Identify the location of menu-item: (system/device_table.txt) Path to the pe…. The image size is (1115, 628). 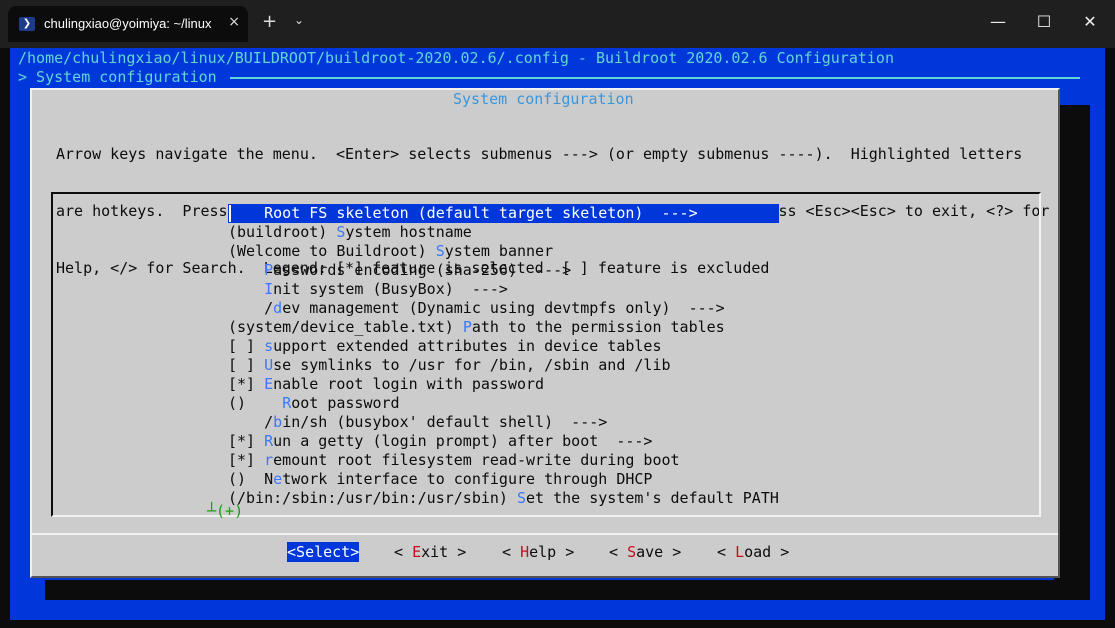
(503, 327).